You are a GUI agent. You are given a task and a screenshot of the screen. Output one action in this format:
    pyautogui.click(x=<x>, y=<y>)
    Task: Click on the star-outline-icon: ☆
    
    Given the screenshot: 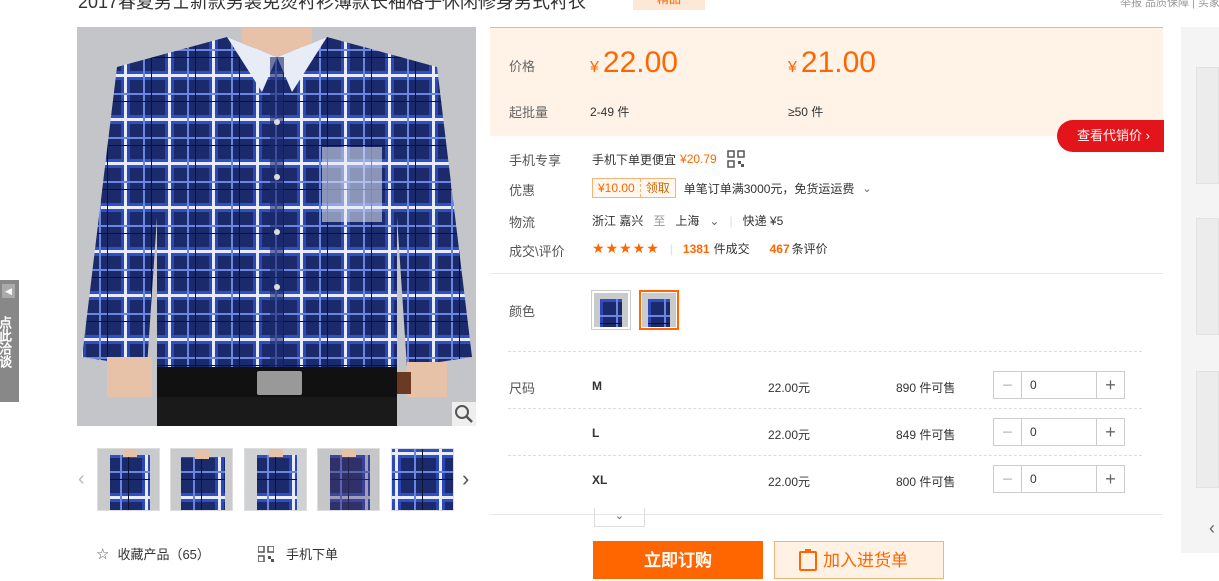 What is the action you would take?
    pyautogui.click(x=103, y=554)
    